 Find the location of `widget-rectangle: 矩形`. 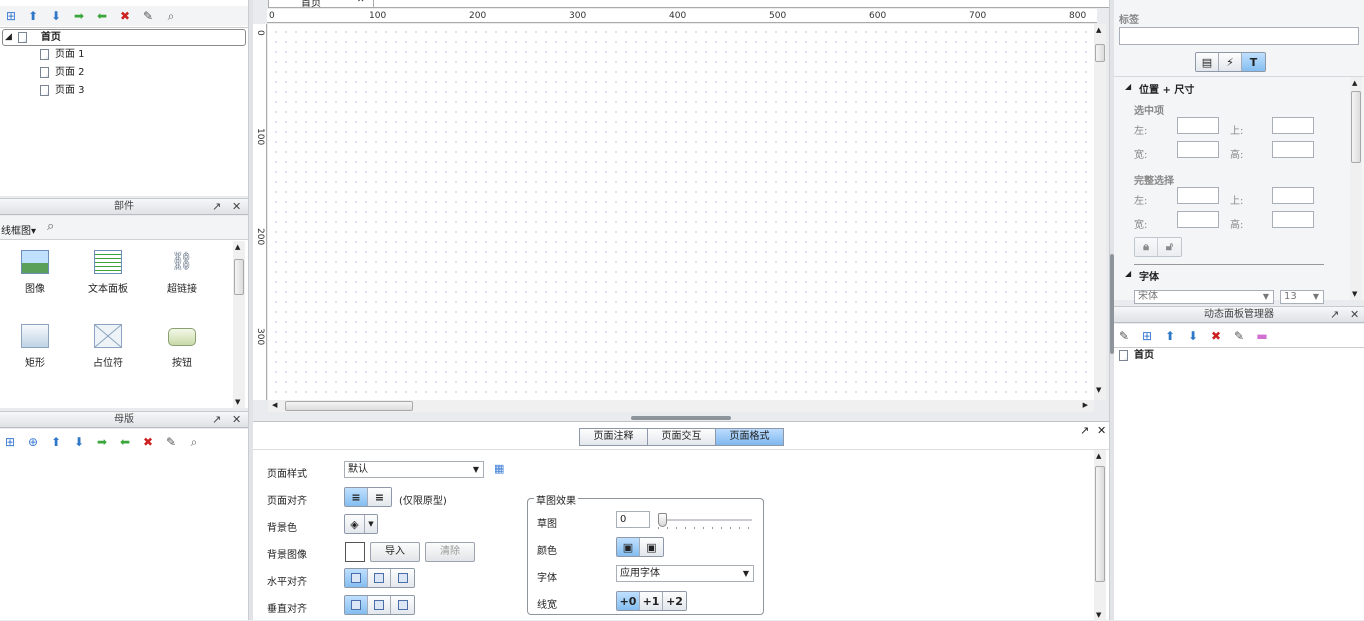

widget-rectangle: 矩形 is located at coordinates (35, 346).